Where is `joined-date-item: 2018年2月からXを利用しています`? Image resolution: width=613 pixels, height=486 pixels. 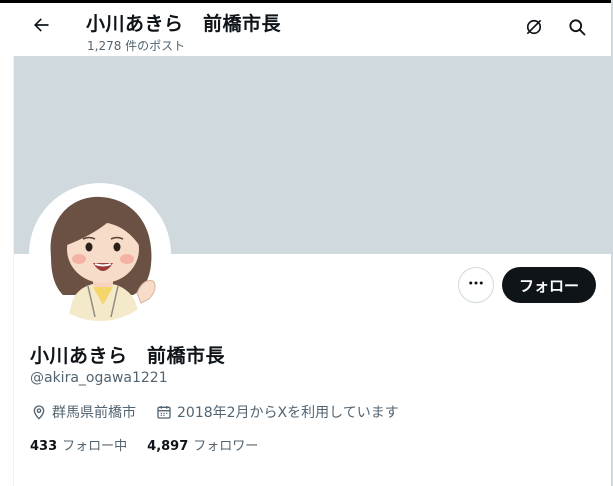
joined-date-item: 2018年2月からXを利用しています is located at coordinates (277, 412).